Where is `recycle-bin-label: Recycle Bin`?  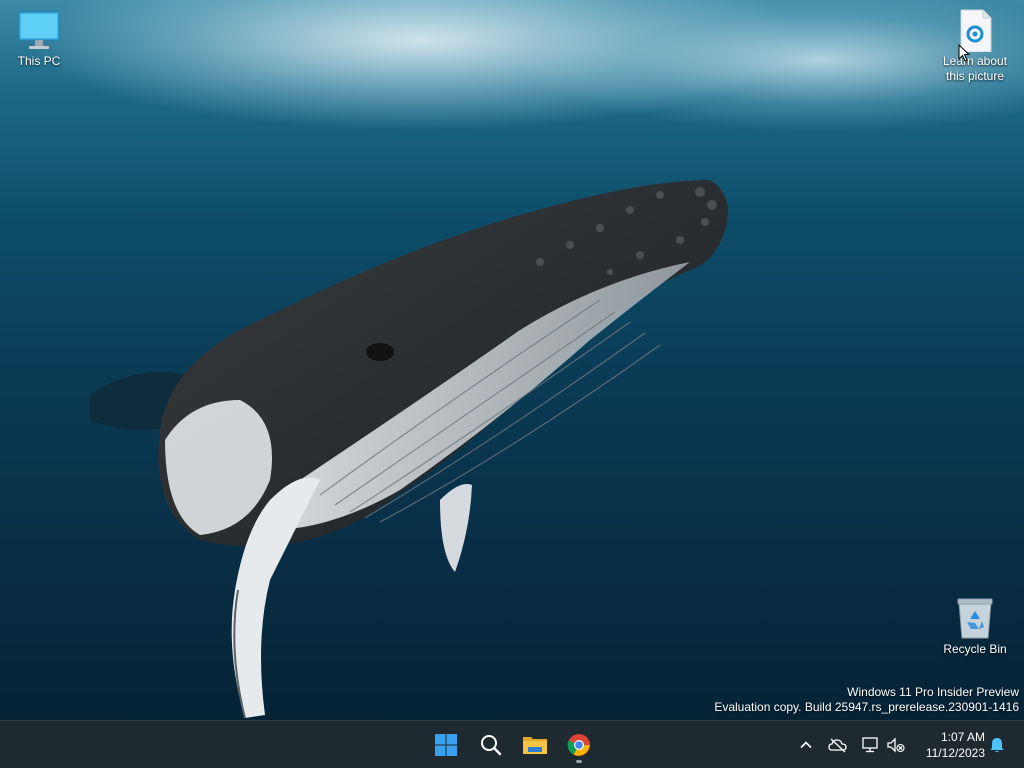 recycle-bin-label: Recycle Bin is located at coordinates (975, 649).